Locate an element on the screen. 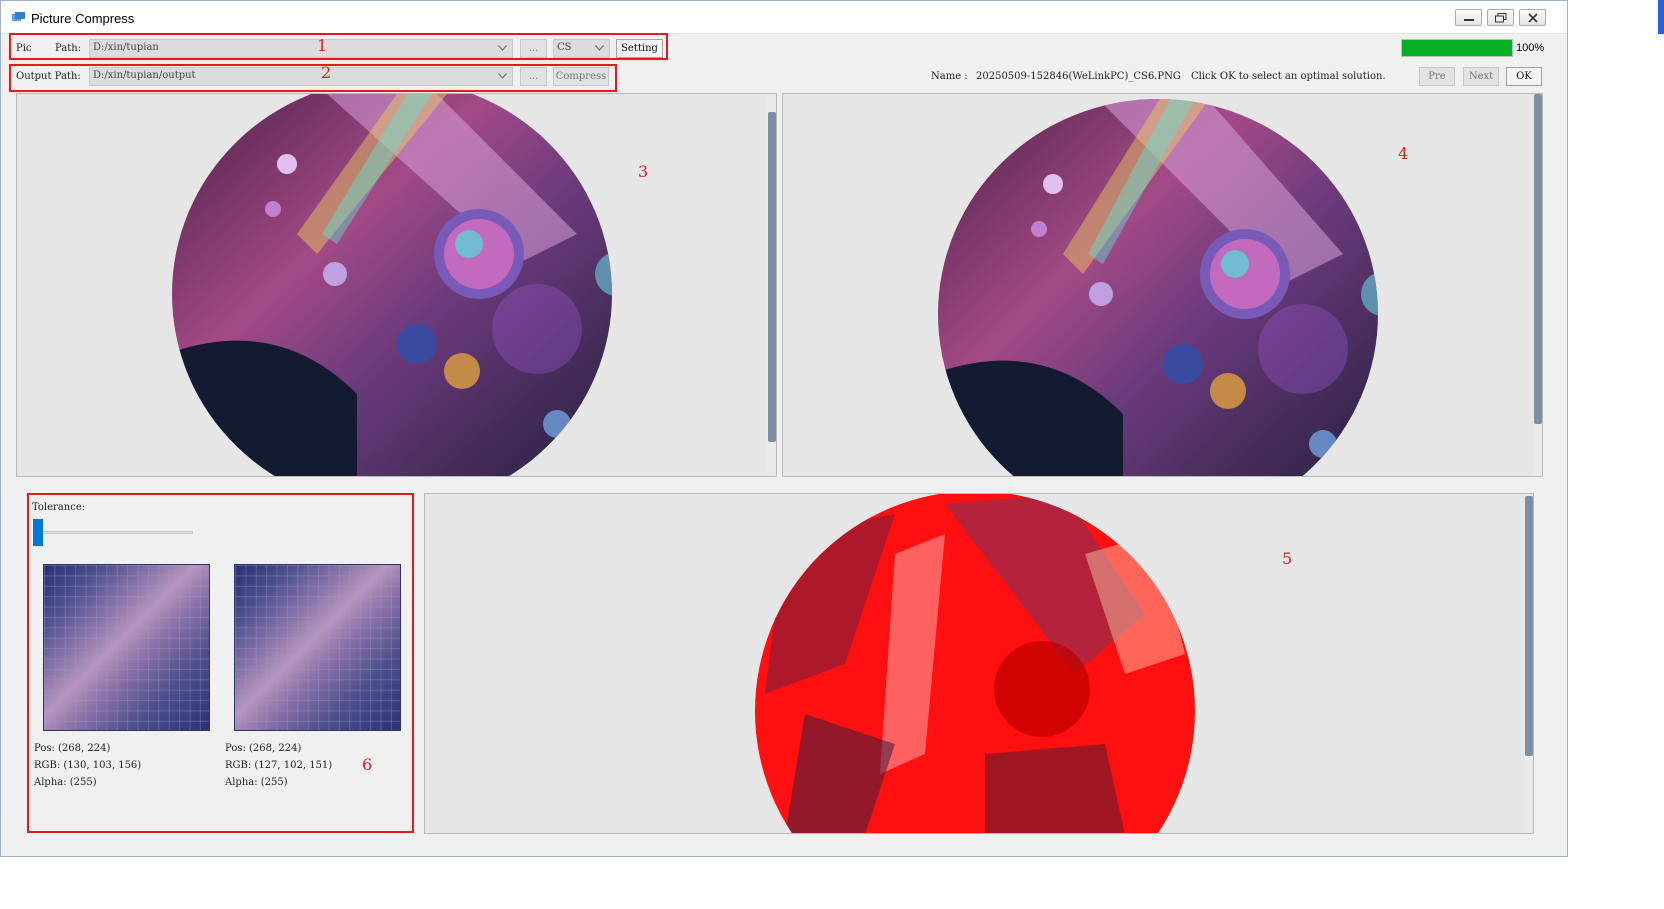 This screenshot has height=909, width=1664. desktop-edge-accent is located at coordinates (1661, 17).